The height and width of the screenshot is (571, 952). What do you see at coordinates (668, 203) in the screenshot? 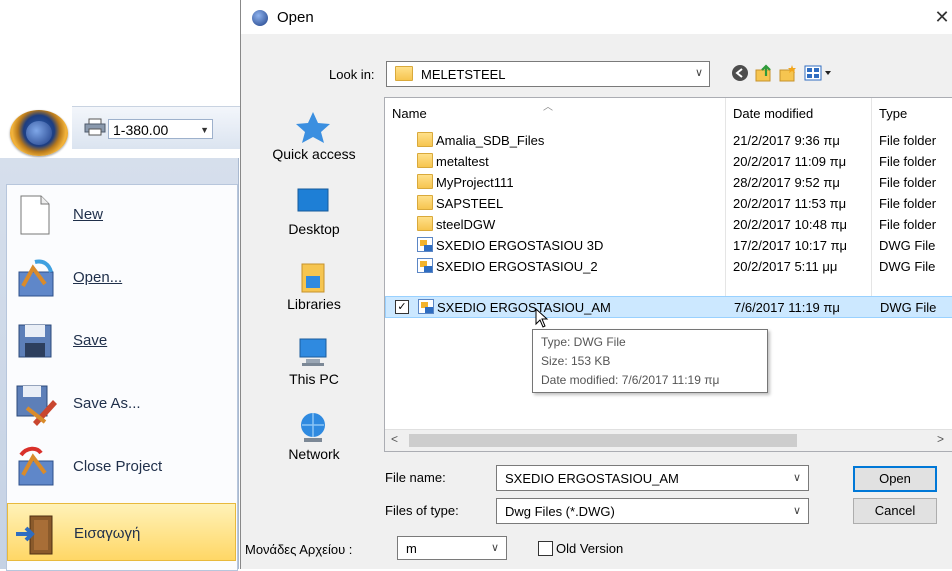
I see `file-row: SAPSTEEL 20/2/2017 11:53 πμ File folder` at bounding box center [668, 203].